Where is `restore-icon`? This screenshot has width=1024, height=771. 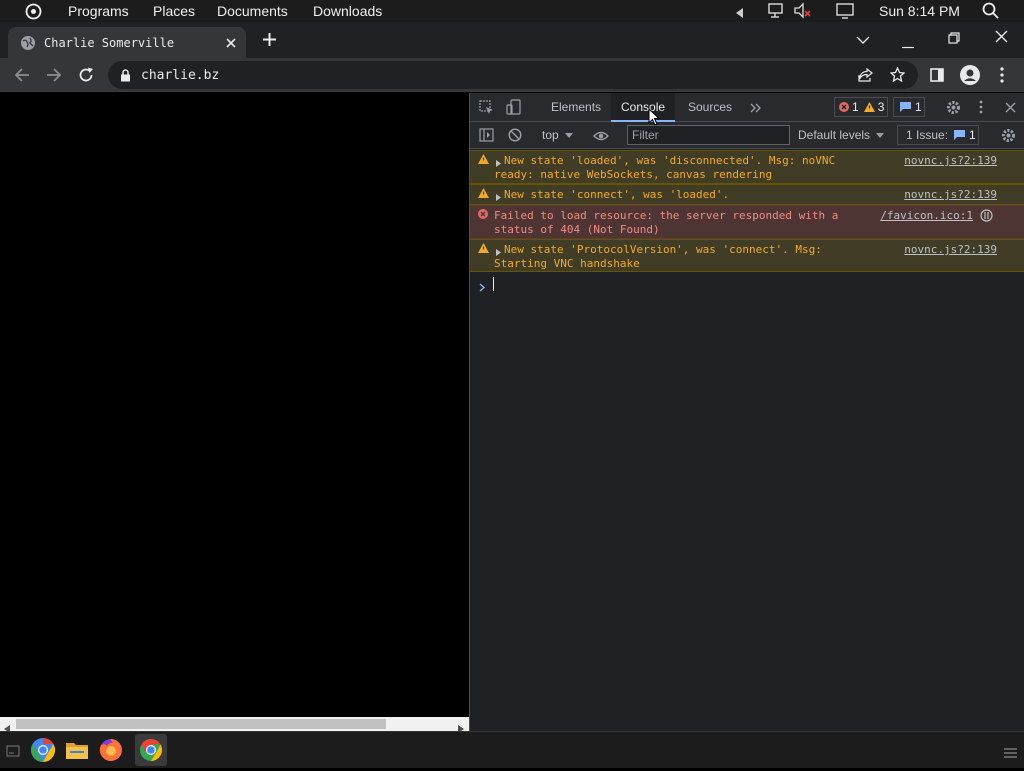
restore-icon is located at coordinates (954, 40).